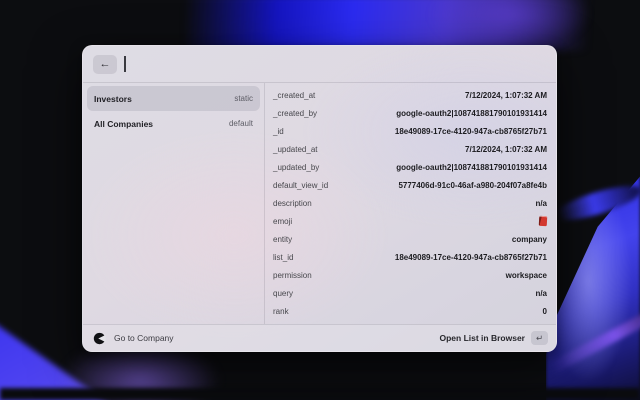 The width and height of the screenshot is (640, 400). I want to click on go-to-company-action: Go to Company, so click(133, 338).